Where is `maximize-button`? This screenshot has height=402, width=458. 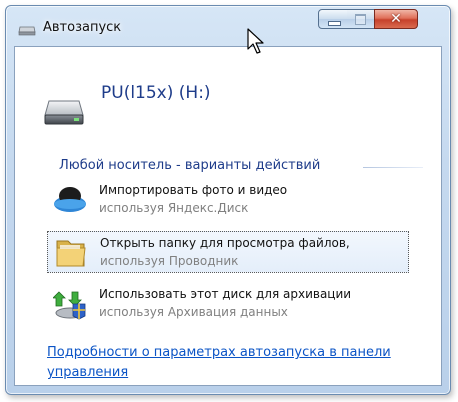
maximize-button is located at coordinates (361, 19).